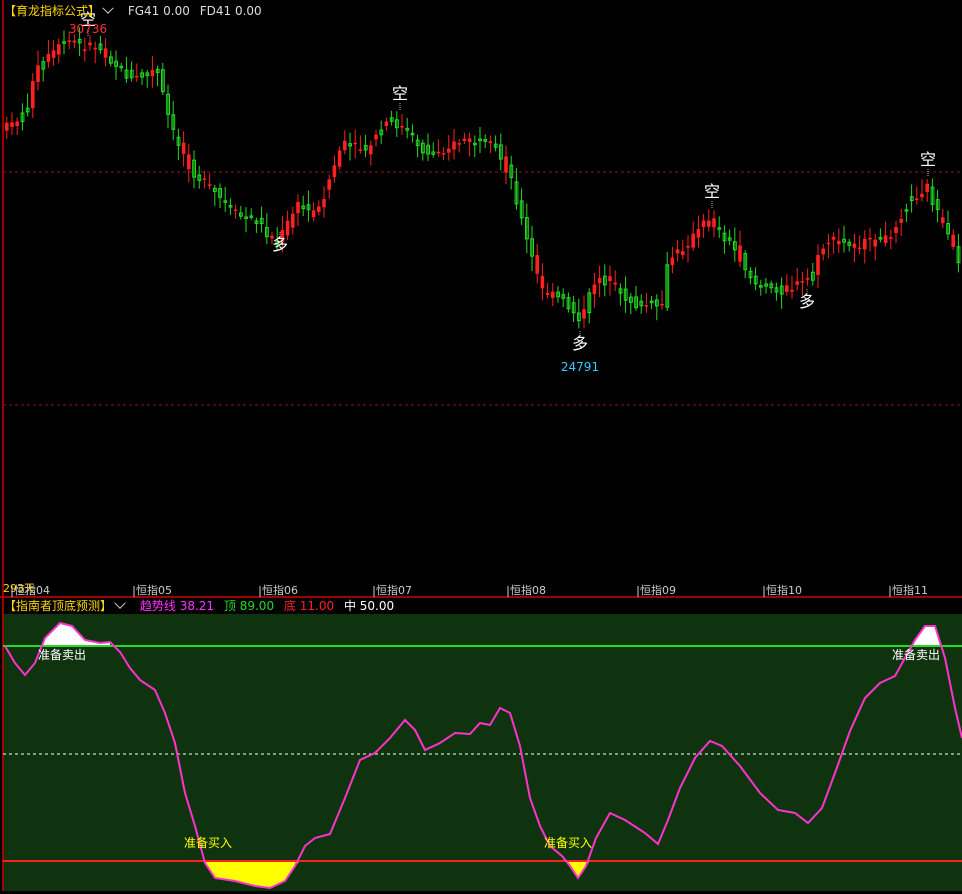 The height and width of the screenshot is (894, 962). What do you see at coordinates (52, 11) in the screenshot?
I see `main-indicator-title: 【育龙指标公式】` at bounding box center [52, 11].